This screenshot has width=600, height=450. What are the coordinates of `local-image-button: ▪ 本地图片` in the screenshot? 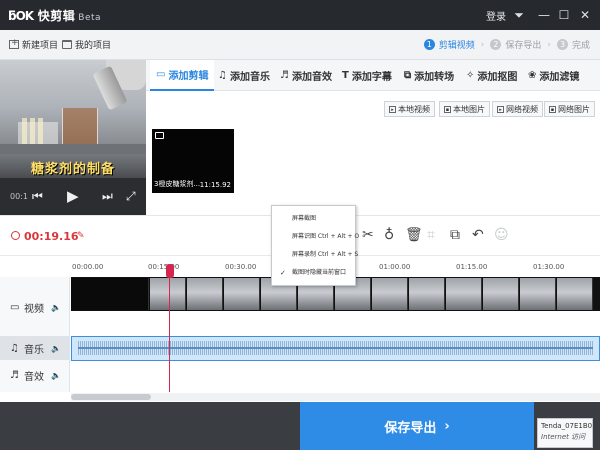 It's located at (464, 109).